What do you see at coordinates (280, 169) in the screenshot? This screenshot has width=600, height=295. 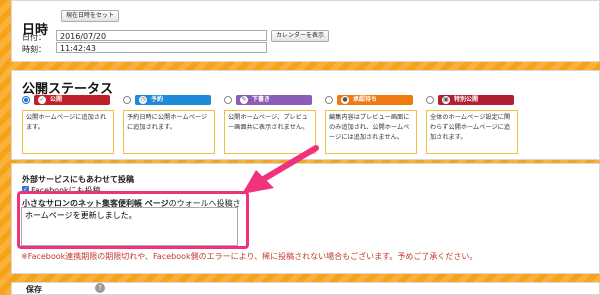 I see `annotation-arrow-icon` at bounding box center [280, 169].